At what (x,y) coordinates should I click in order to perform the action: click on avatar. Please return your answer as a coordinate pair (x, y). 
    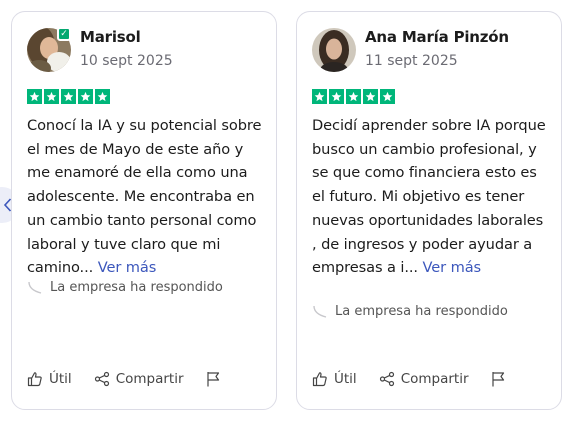
    Looking at the image, I should click on (334, 50).